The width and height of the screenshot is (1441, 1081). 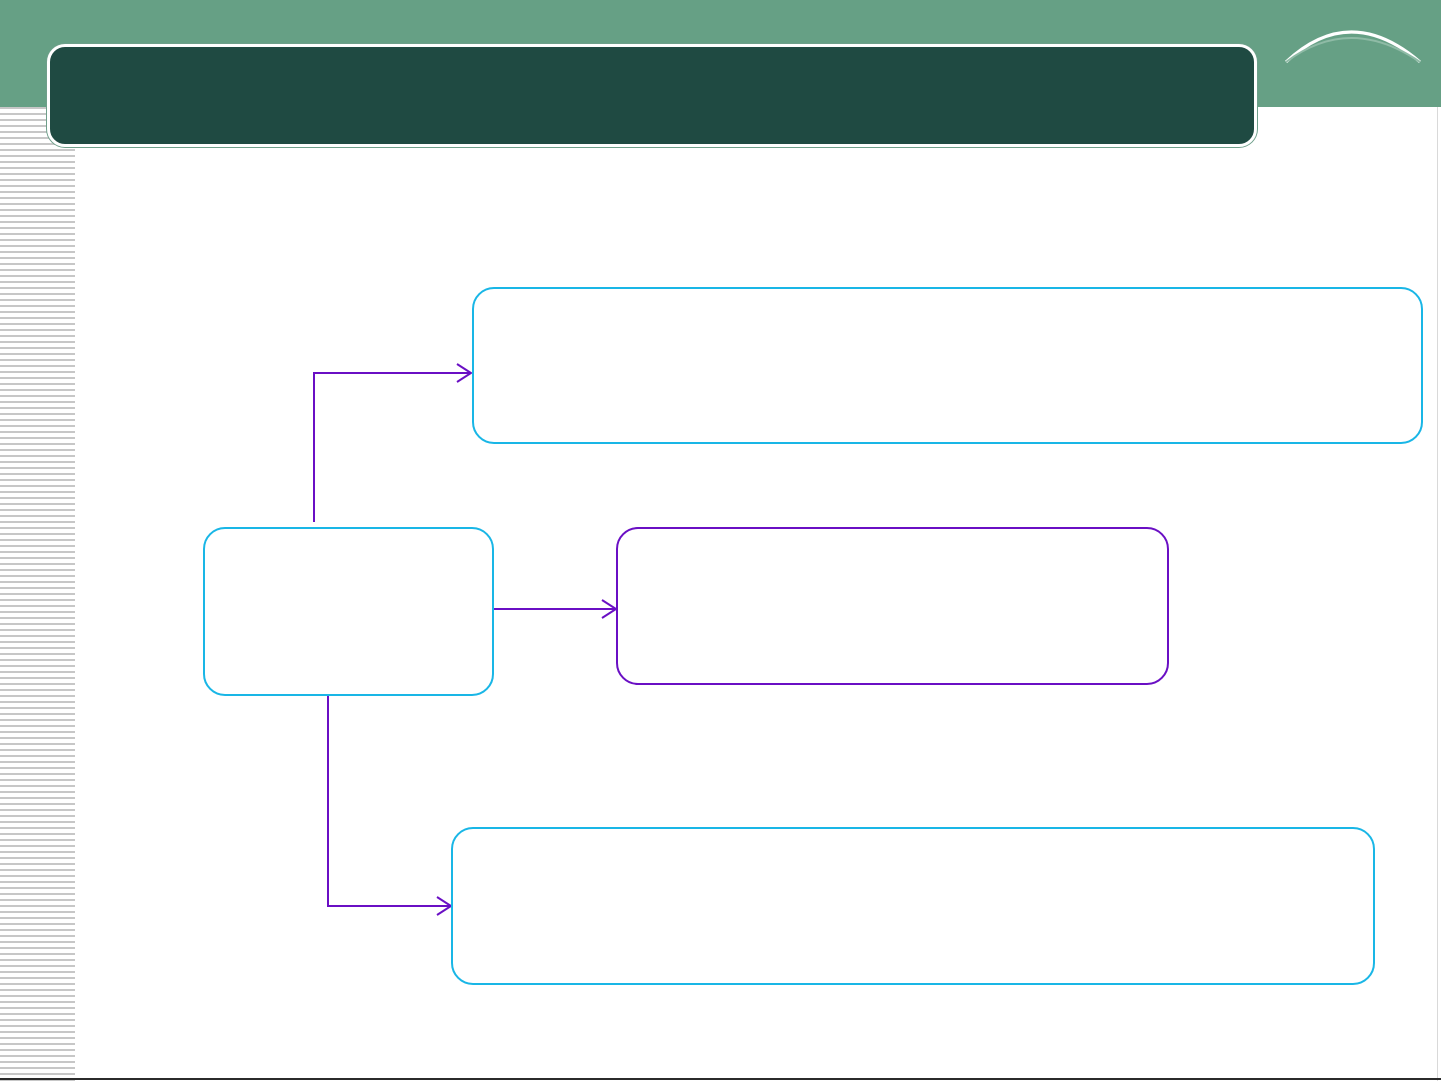 What do you see at coordinates (348, 611) in the screenshot?
I see `source-box` at bounding box center [348, 611].